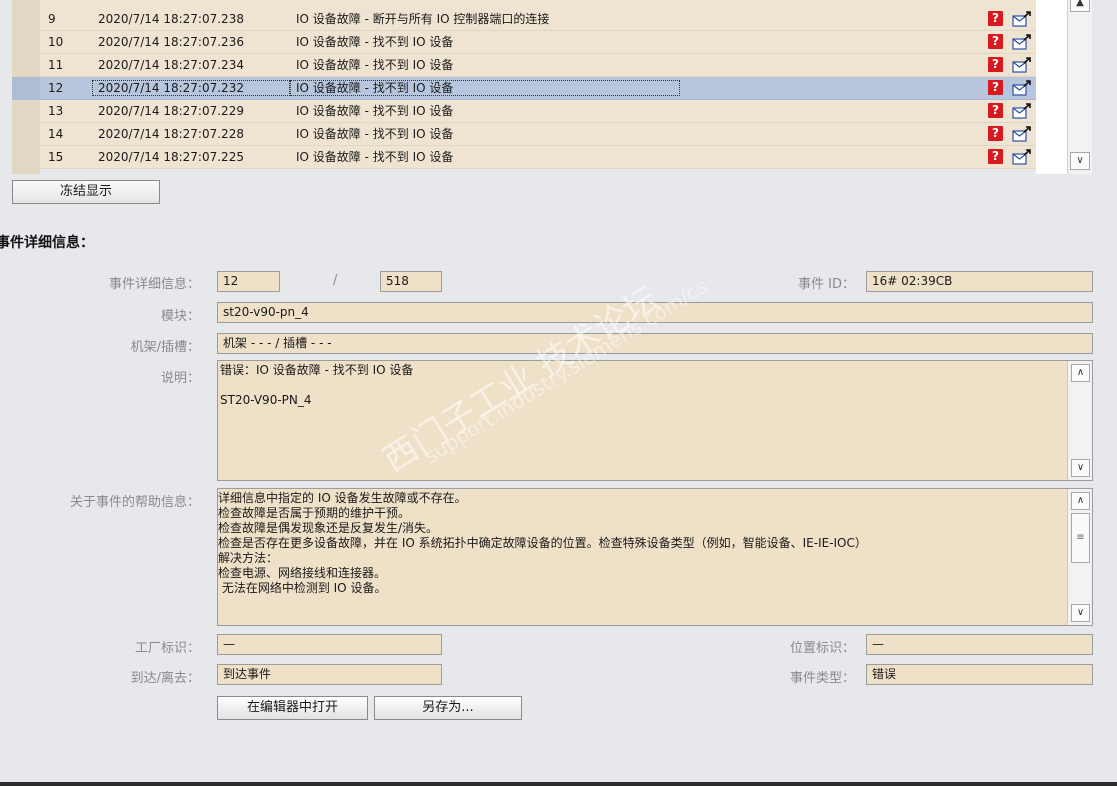  What do you see at coordinates (1051, 87) in the screenshot?
I see `table-right-column` at bounding box center [1051, 87].